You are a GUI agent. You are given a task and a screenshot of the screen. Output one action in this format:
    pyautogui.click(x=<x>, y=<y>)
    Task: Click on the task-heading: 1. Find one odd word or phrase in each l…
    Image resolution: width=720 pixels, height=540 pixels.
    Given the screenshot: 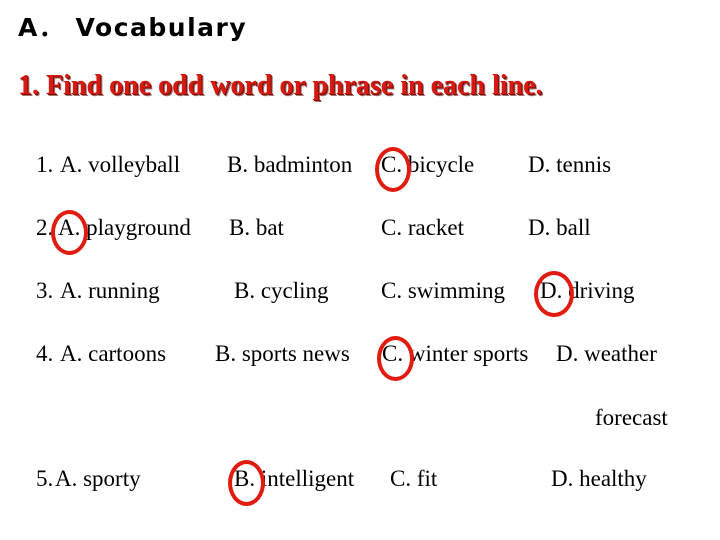 What is the action you would take?
    pyautogui.click(x=280, y=85)
    